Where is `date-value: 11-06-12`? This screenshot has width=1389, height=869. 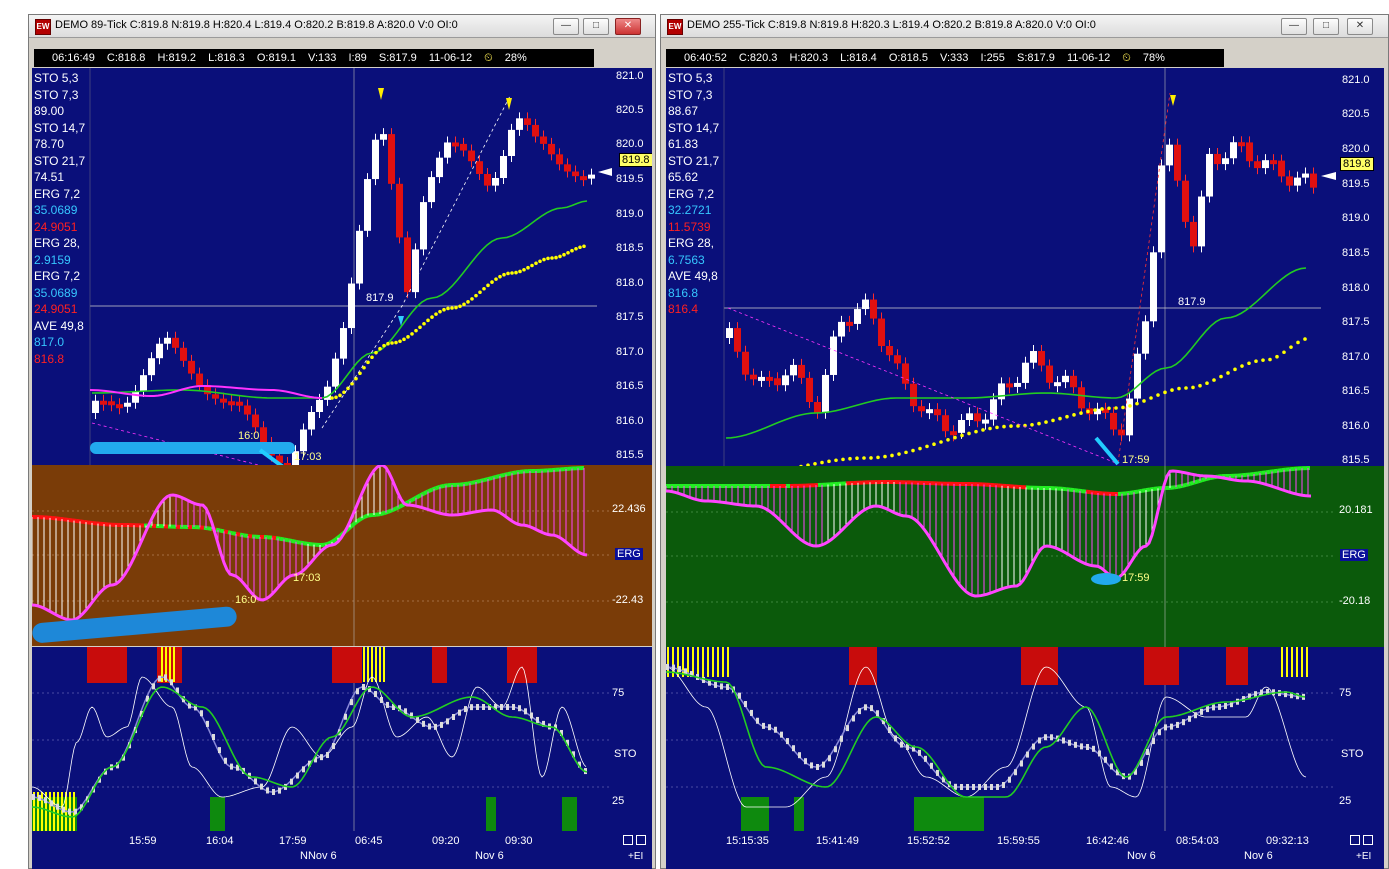
date-value: 11-06-12 is located at coordinates (450, 58).